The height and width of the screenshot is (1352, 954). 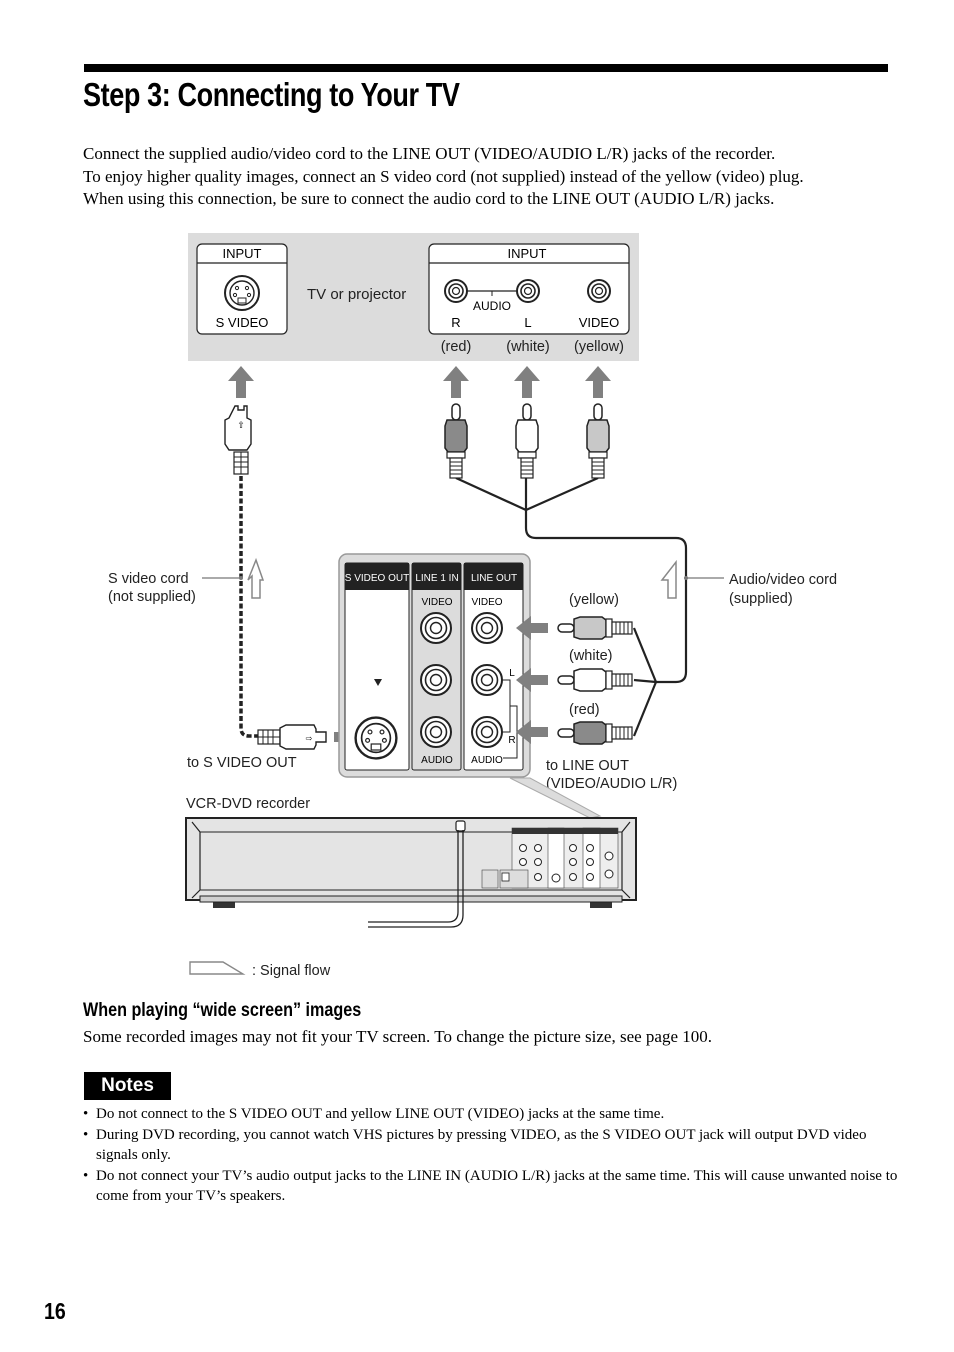 I want to click on tv-color-yellow: (yellow), so click(x=599, y=347).